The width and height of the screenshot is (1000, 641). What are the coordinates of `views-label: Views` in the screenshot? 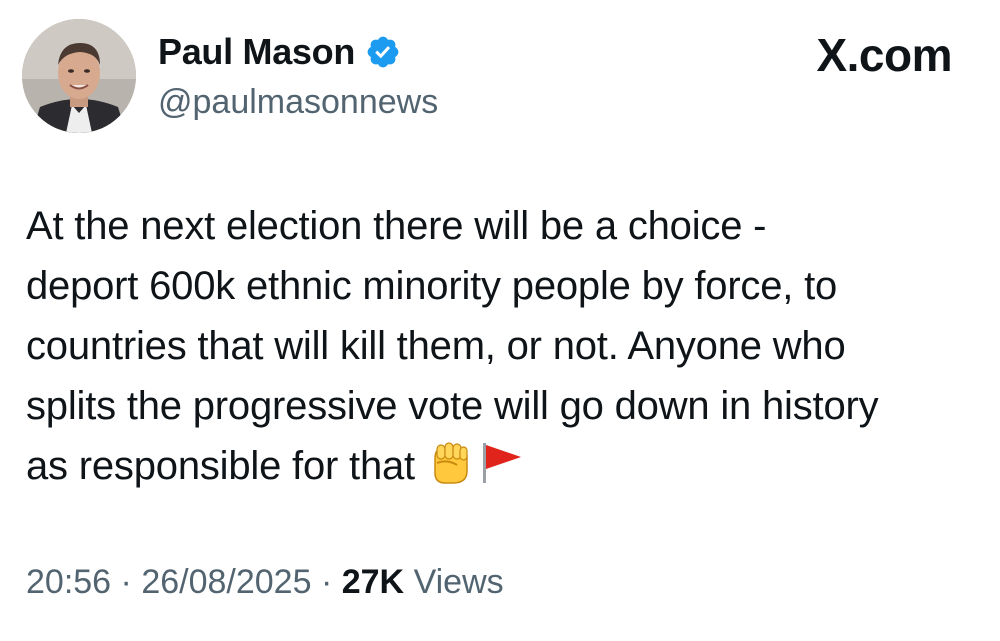 It's located at (458, 582).